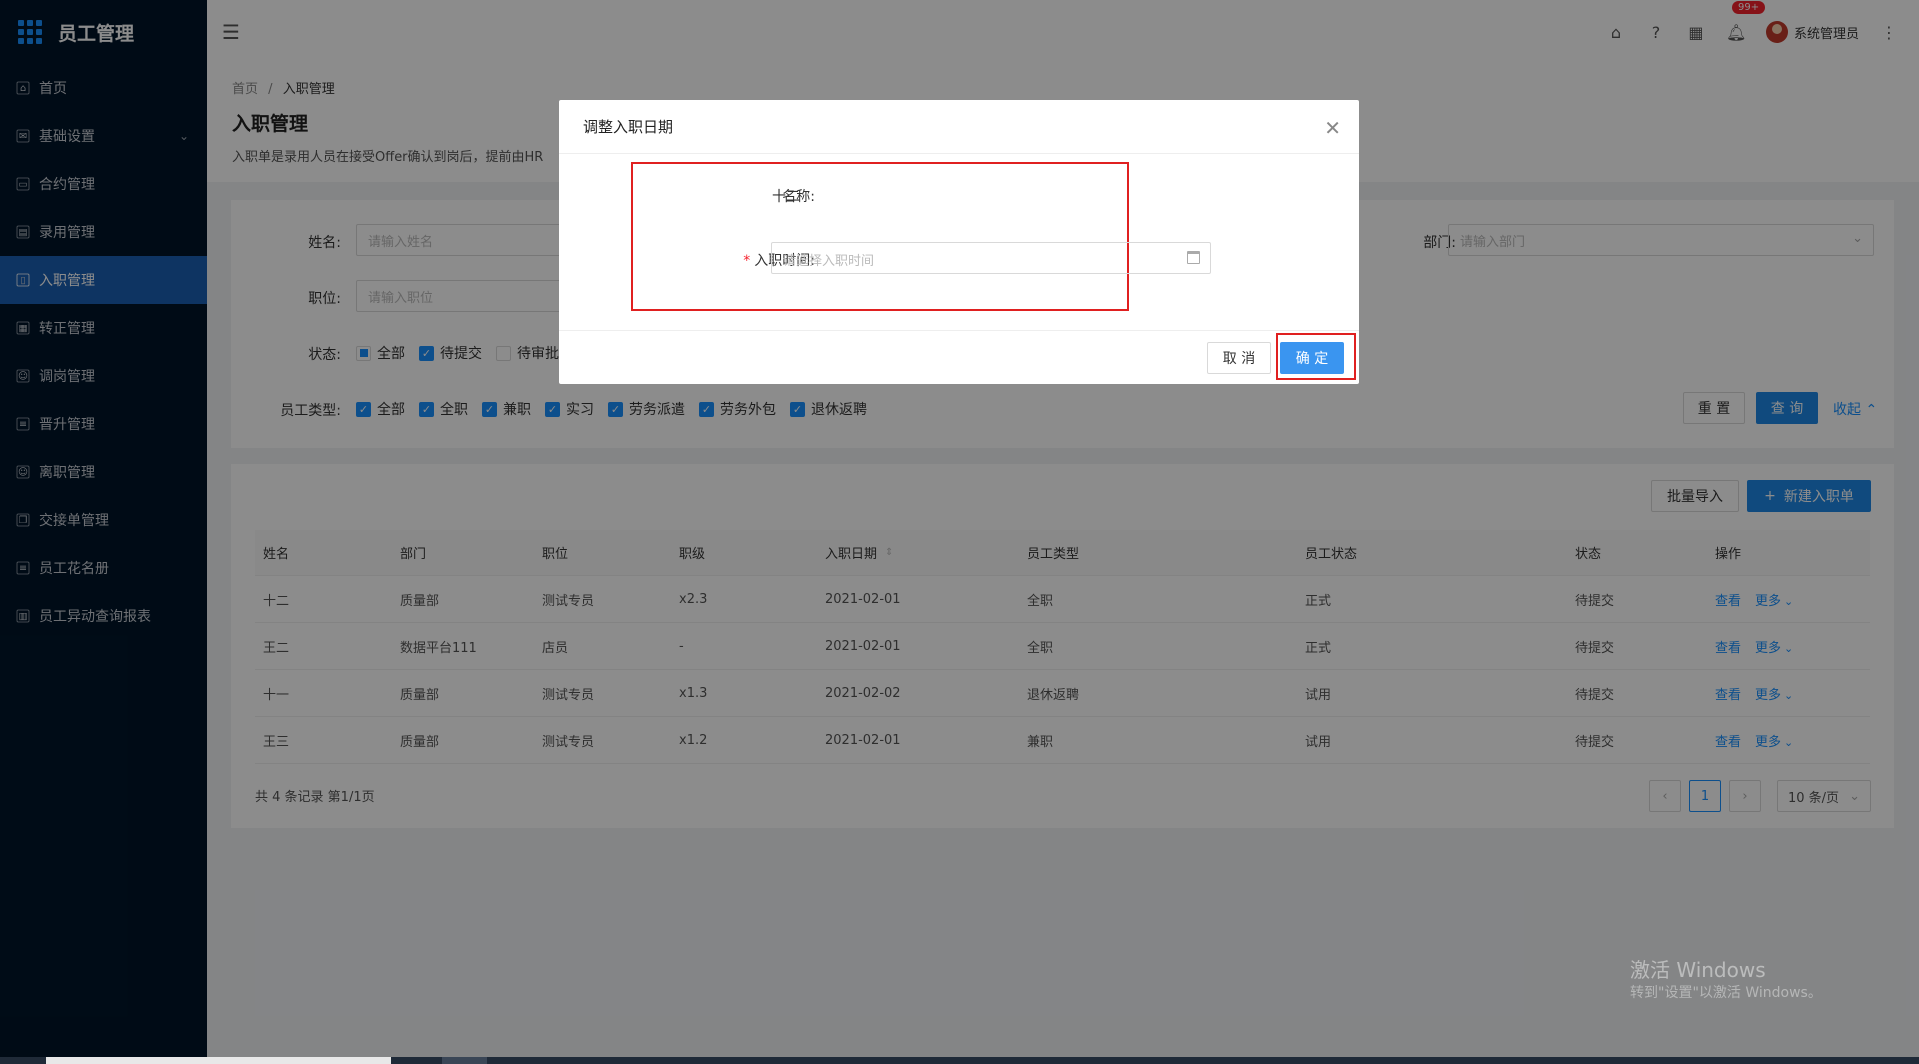 This screenshot has width=1919, height=1064. I want to click on modal-footer: 取 消 确 定, so click(959, 357).